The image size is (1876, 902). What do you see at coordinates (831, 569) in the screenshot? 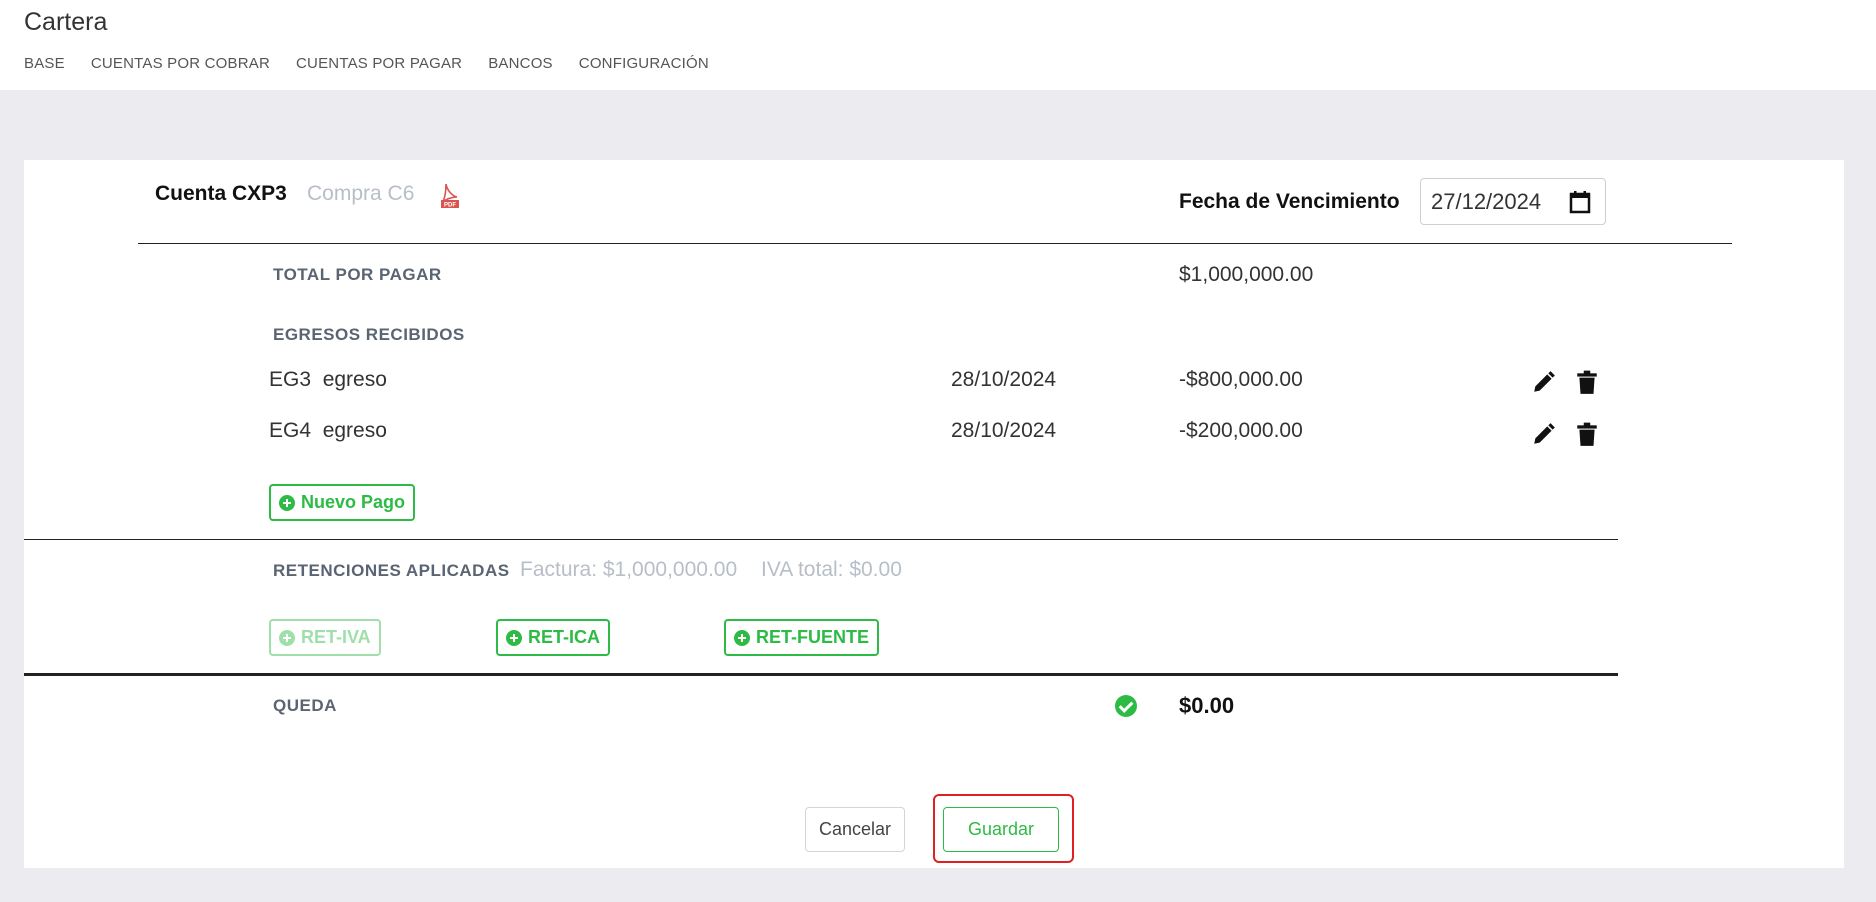
I see `iva-total: IVA total: $0.00` at bounding box center [831, 569].